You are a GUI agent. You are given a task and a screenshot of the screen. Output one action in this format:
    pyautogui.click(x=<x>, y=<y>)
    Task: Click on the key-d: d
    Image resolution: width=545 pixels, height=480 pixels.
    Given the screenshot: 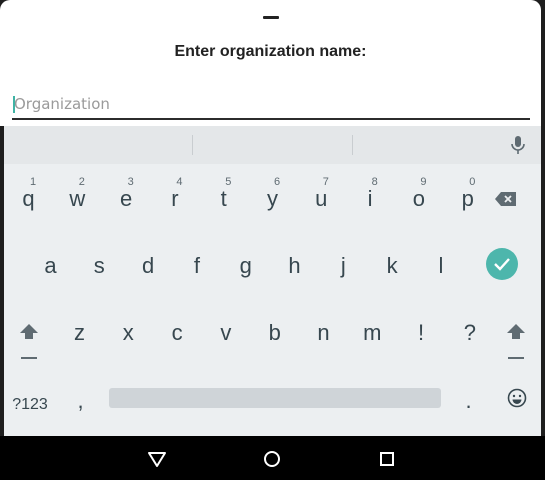 What is the action you would take?
    pyautogui.click(x=148, y=265)
    